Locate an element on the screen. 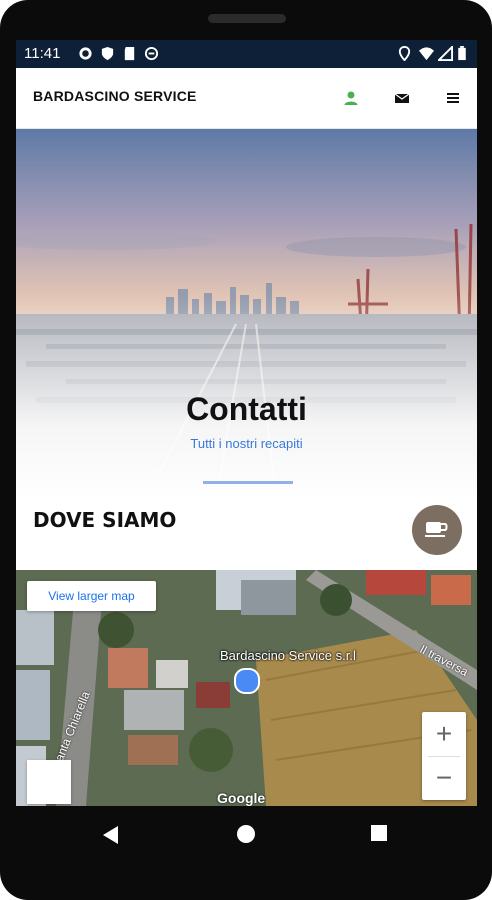  sd-card-icon is located at coordinates (129, 53).